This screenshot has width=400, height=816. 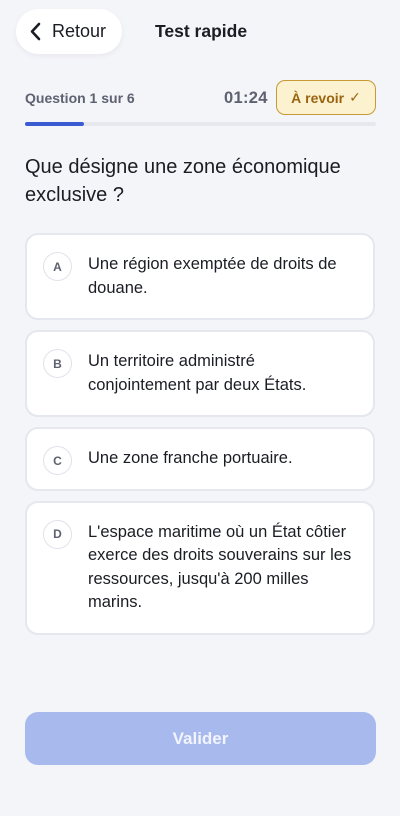 What do you see at coordinates (57, 363) in the screenshot?
I see `option-letter: B` at bounding box center [57, 363].